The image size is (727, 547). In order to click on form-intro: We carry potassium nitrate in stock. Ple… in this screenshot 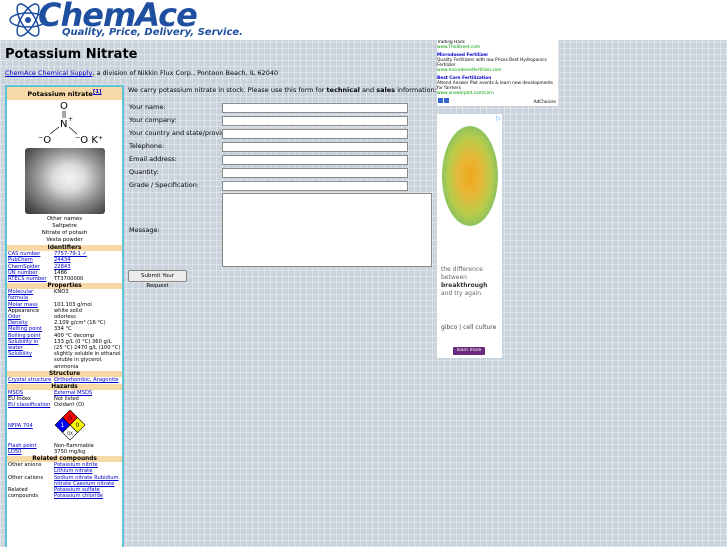, I will do `click(282, 90)`.